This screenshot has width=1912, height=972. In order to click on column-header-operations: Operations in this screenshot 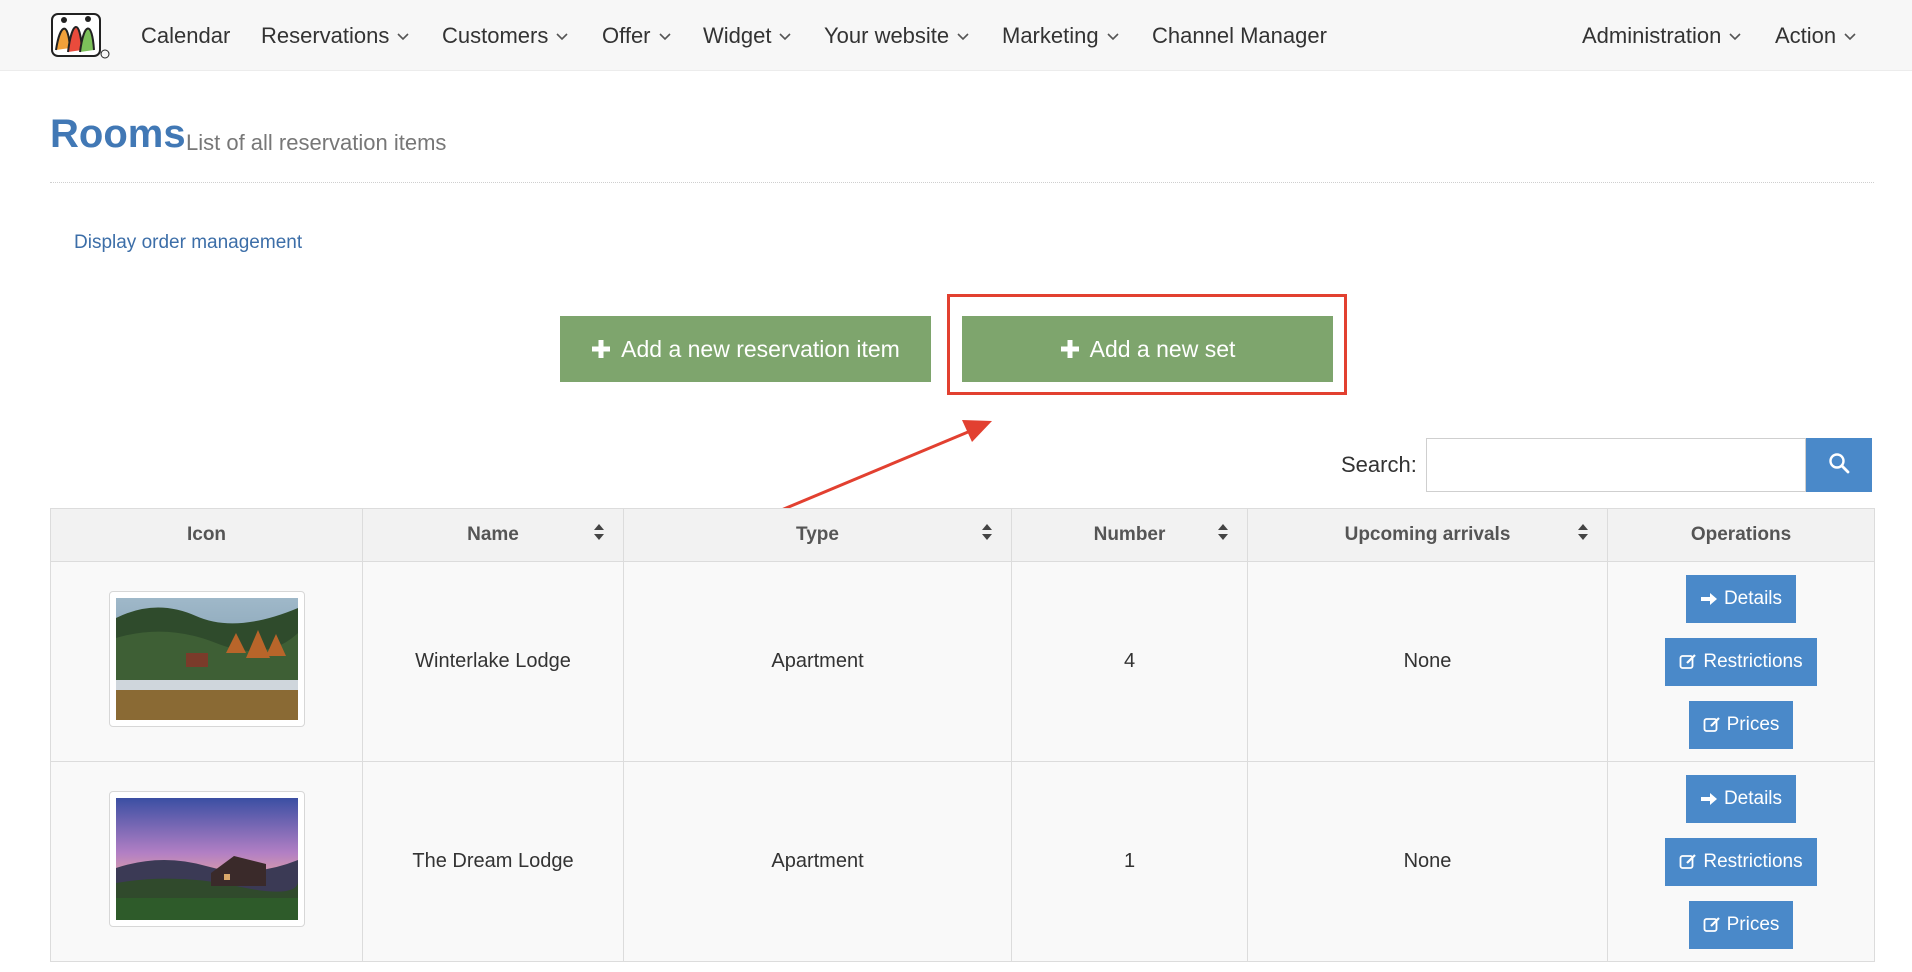, I will do `click(1741, 535)`.